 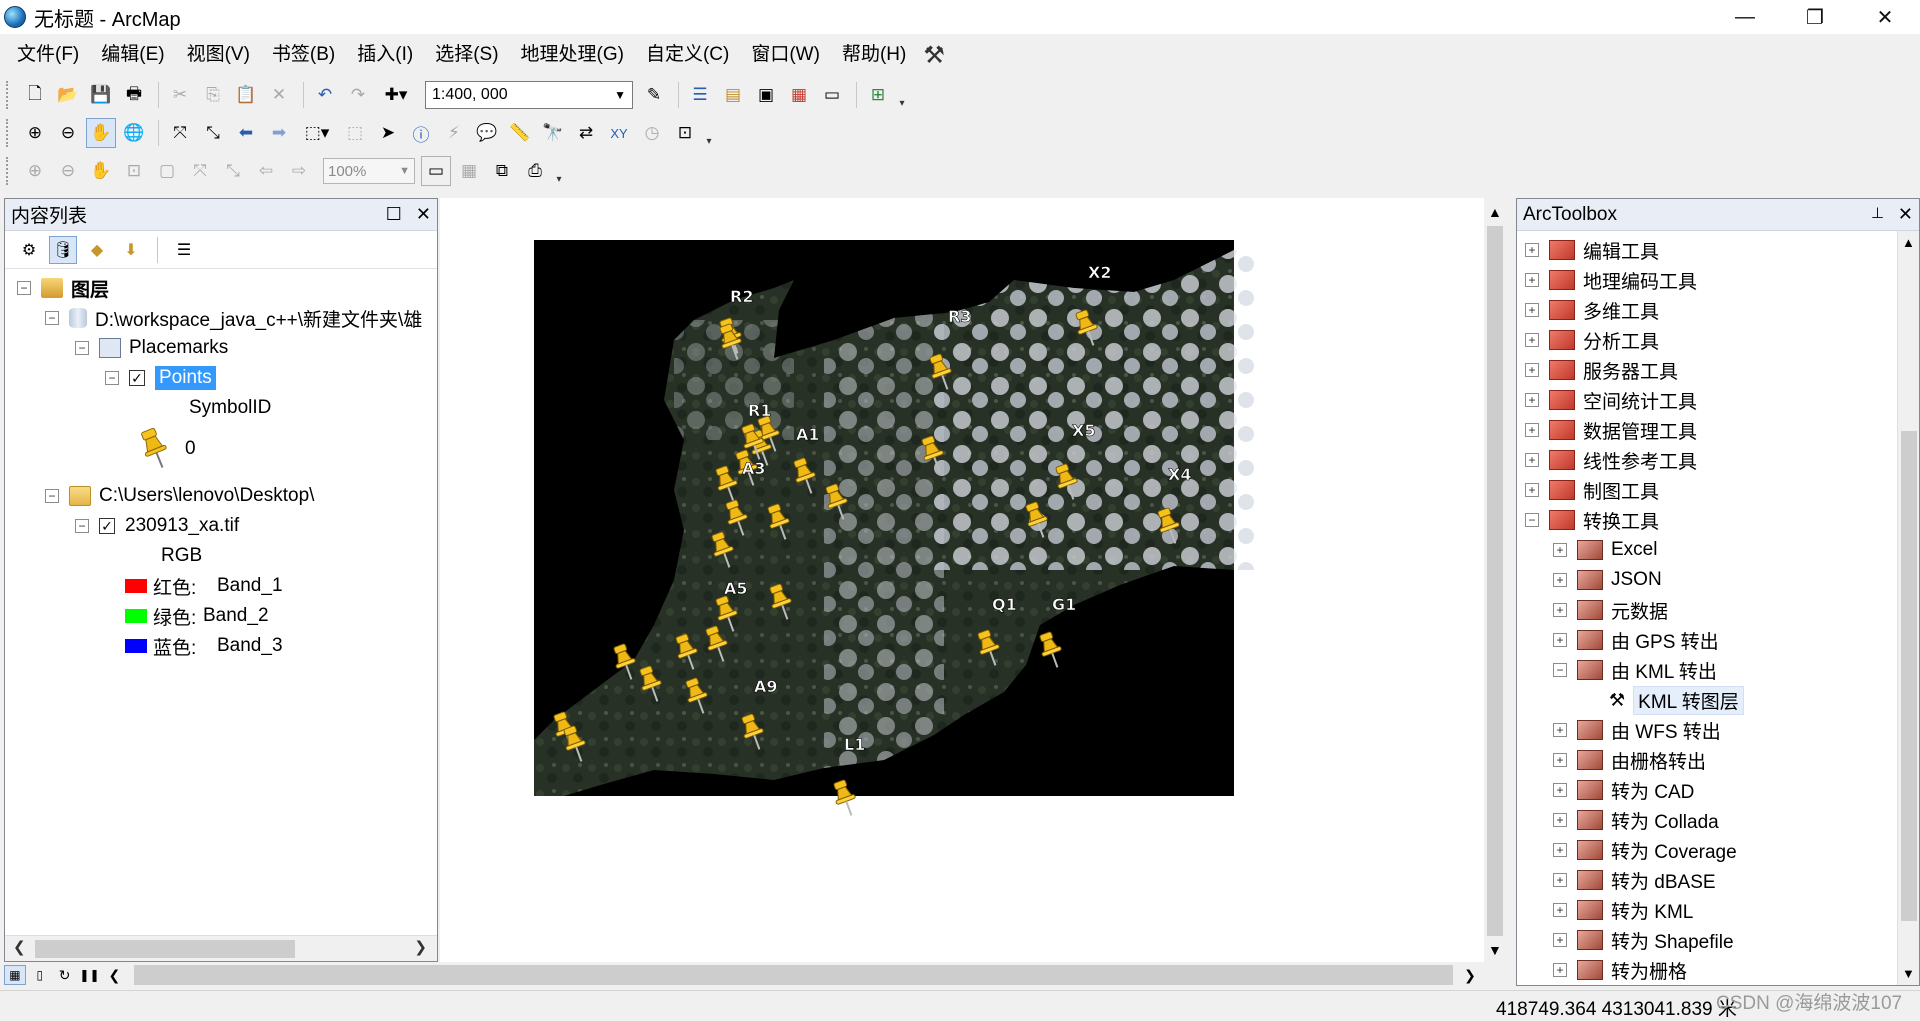 I want to click on fixed-zoom-in-layout-icon: ⤧, so click(x=200, y=171).